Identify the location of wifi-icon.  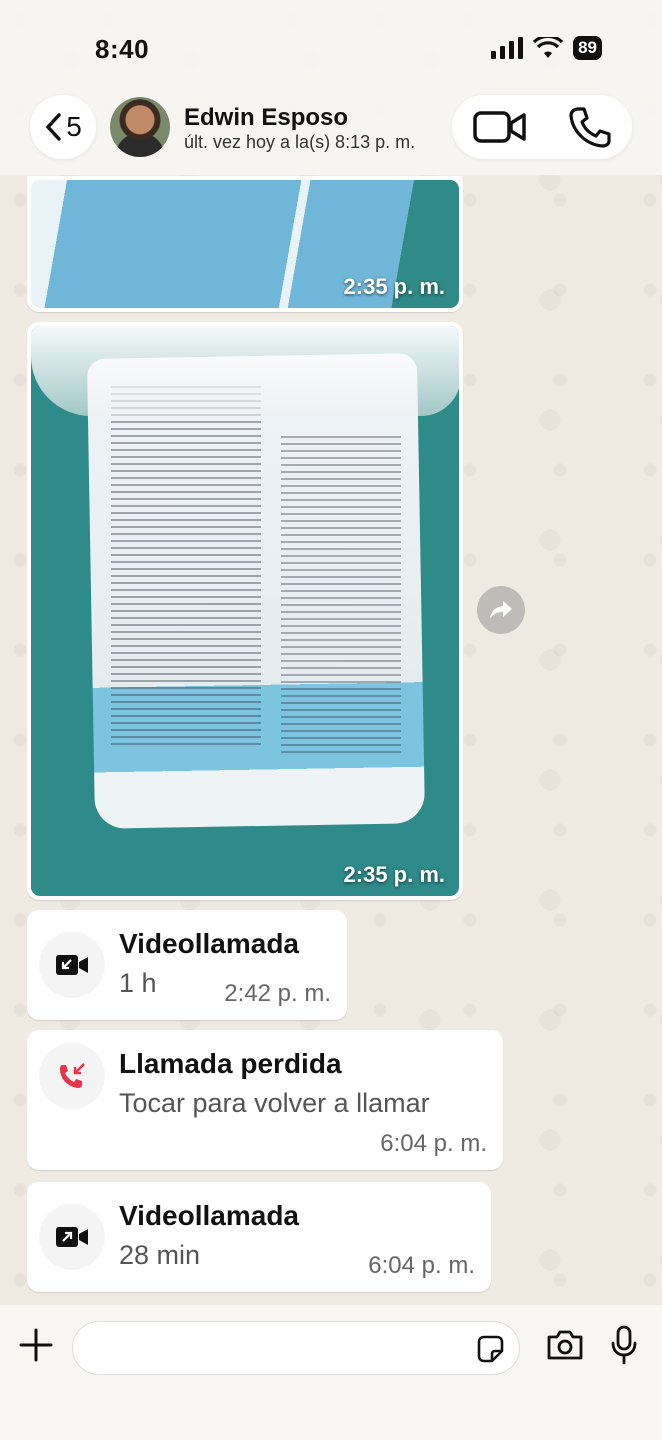
(548, 47).